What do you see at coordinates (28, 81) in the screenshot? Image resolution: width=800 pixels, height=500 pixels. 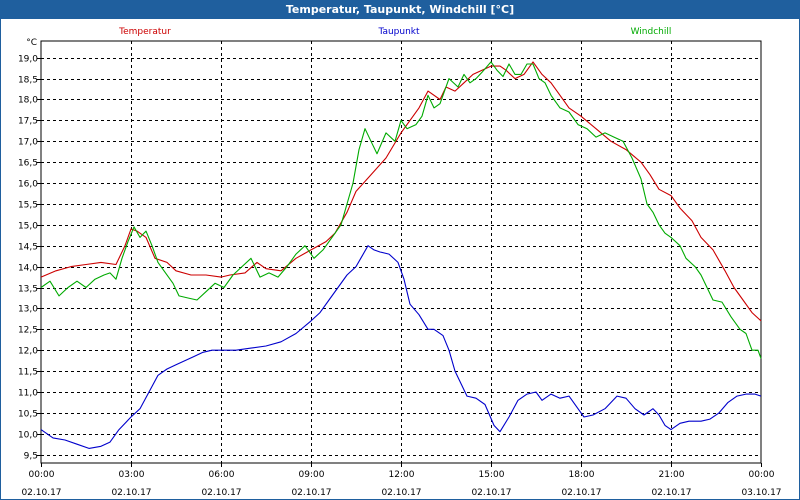 I see `y-tick-label: 18,5` at bounding box center [28, 81].